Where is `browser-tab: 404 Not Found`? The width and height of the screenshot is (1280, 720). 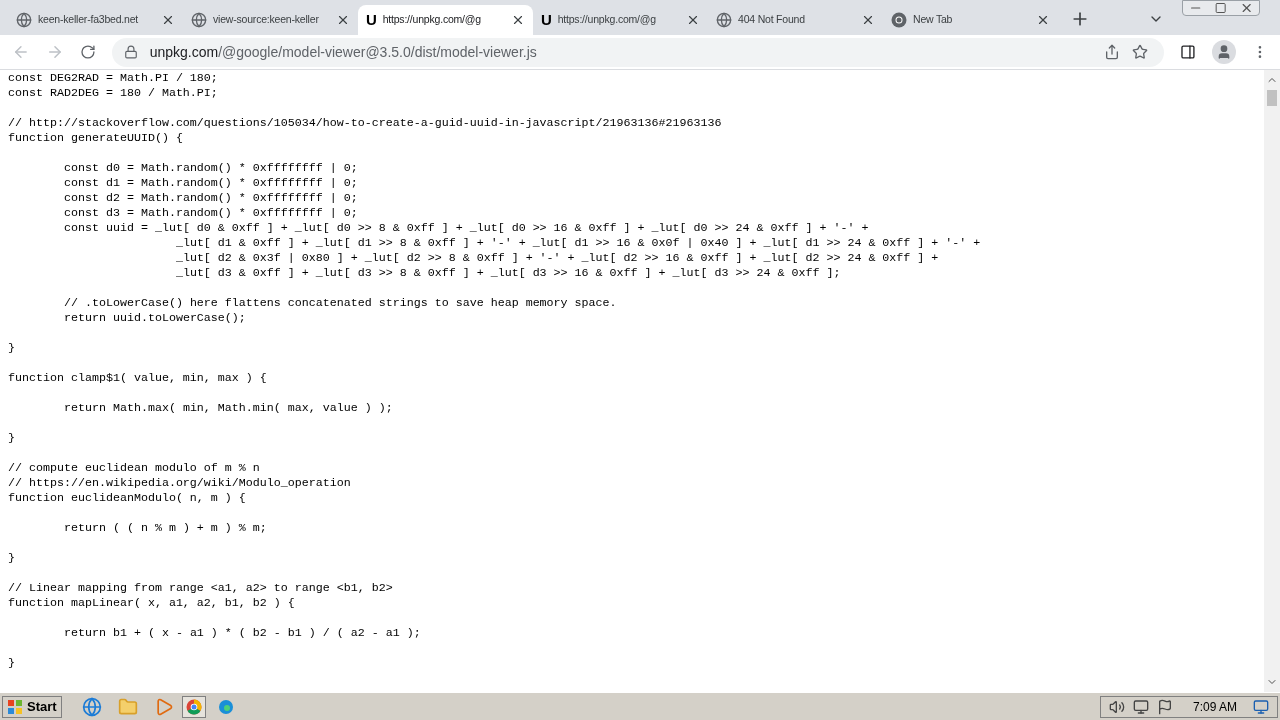 browser-tab: 404 Not Found is located at coordinates (795, 20).